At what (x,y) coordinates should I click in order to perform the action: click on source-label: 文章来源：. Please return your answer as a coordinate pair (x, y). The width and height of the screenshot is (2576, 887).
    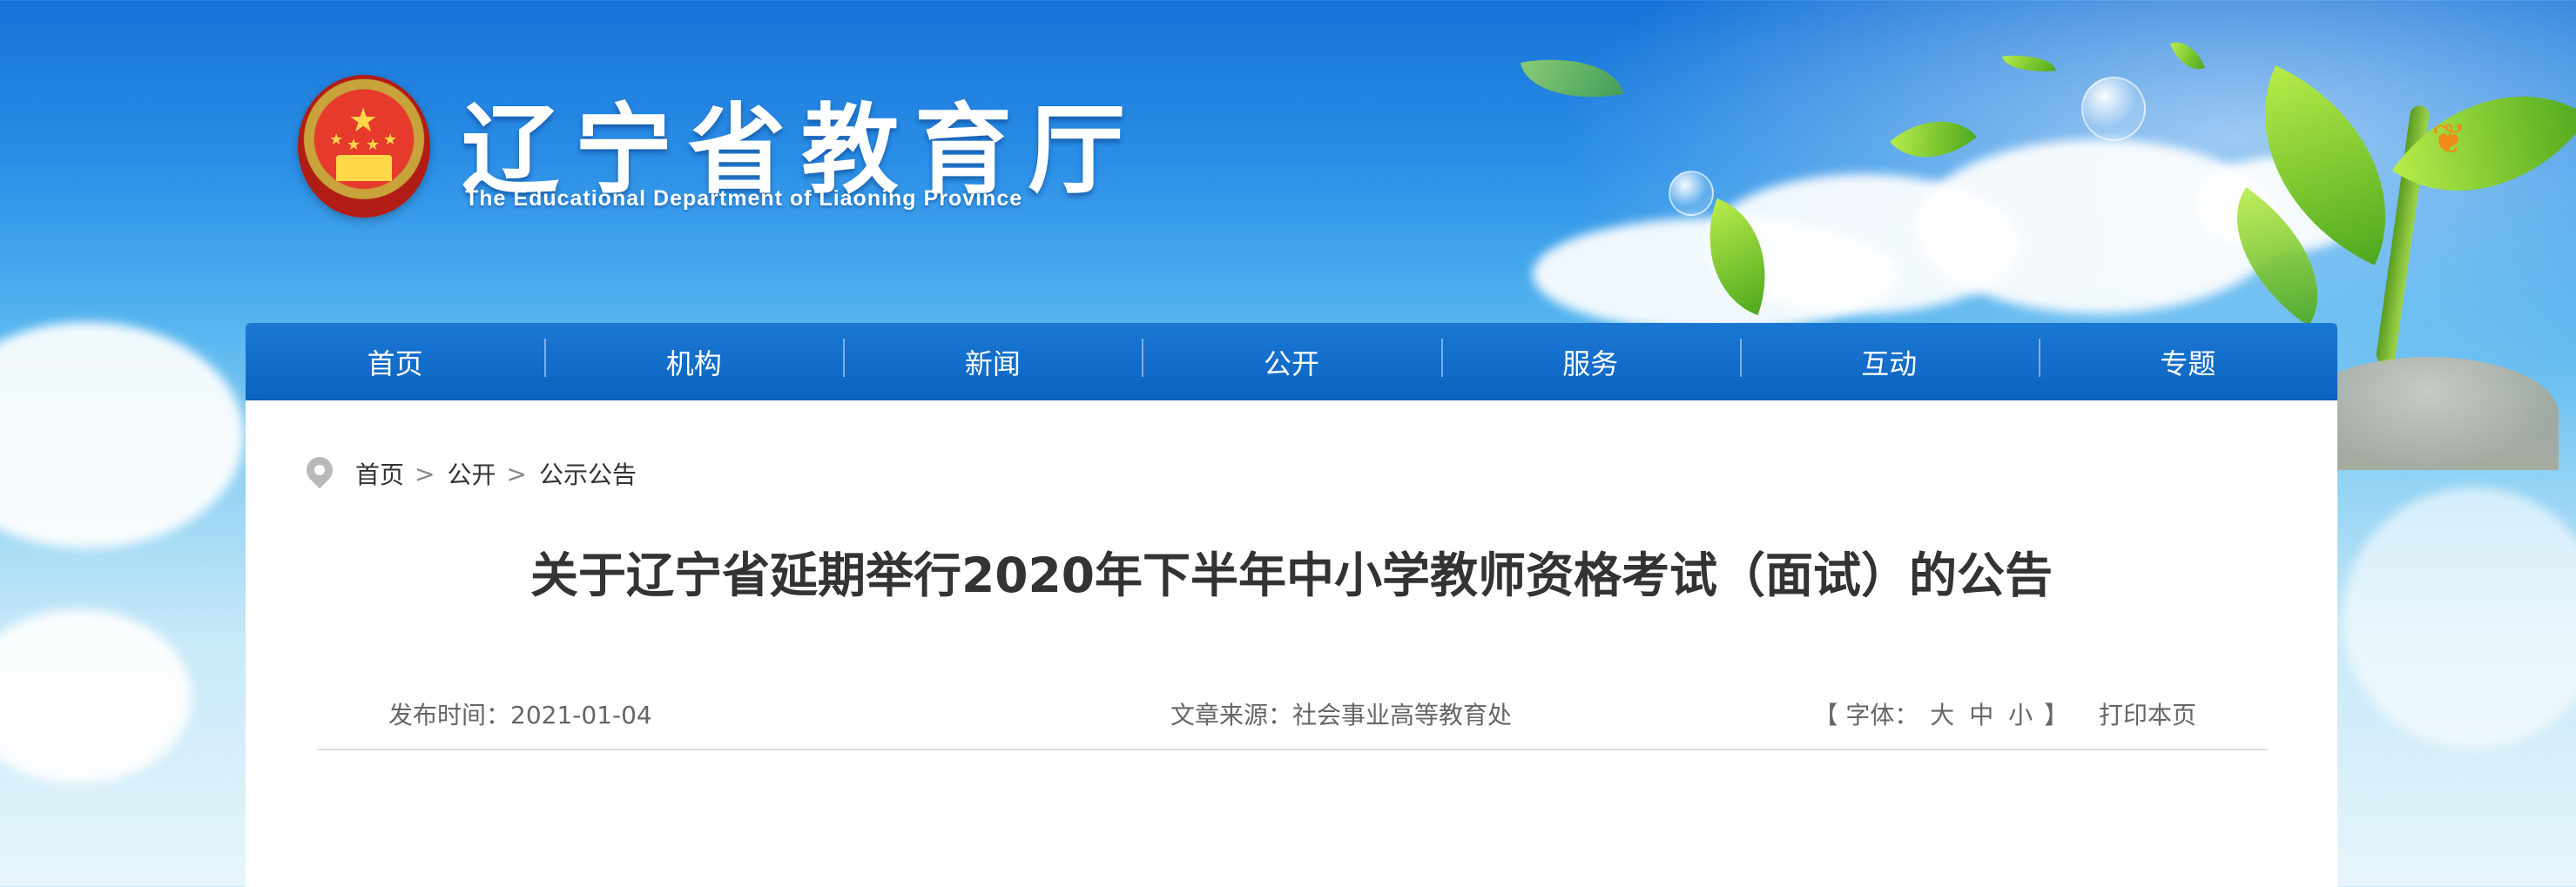
    Looking at the image, I should click on (1232, 715).